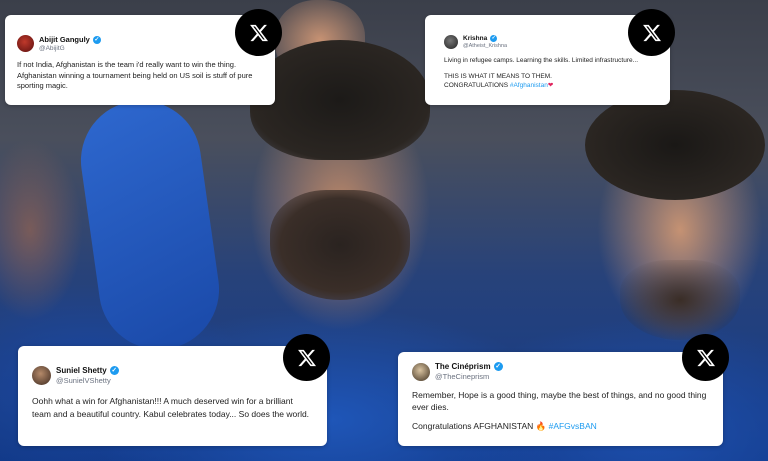  I want to click on author-handle: @AbijitG, so click(70, 48).